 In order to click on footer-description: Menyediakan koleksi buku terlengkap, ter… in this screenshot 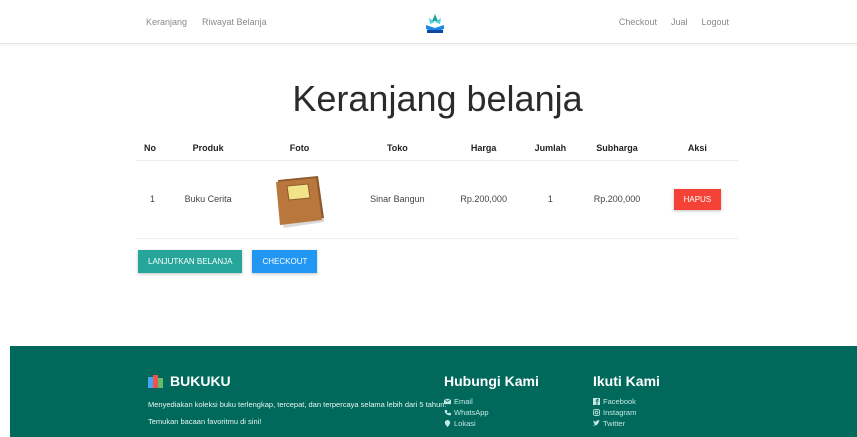, I will do `click(297, 413)`.